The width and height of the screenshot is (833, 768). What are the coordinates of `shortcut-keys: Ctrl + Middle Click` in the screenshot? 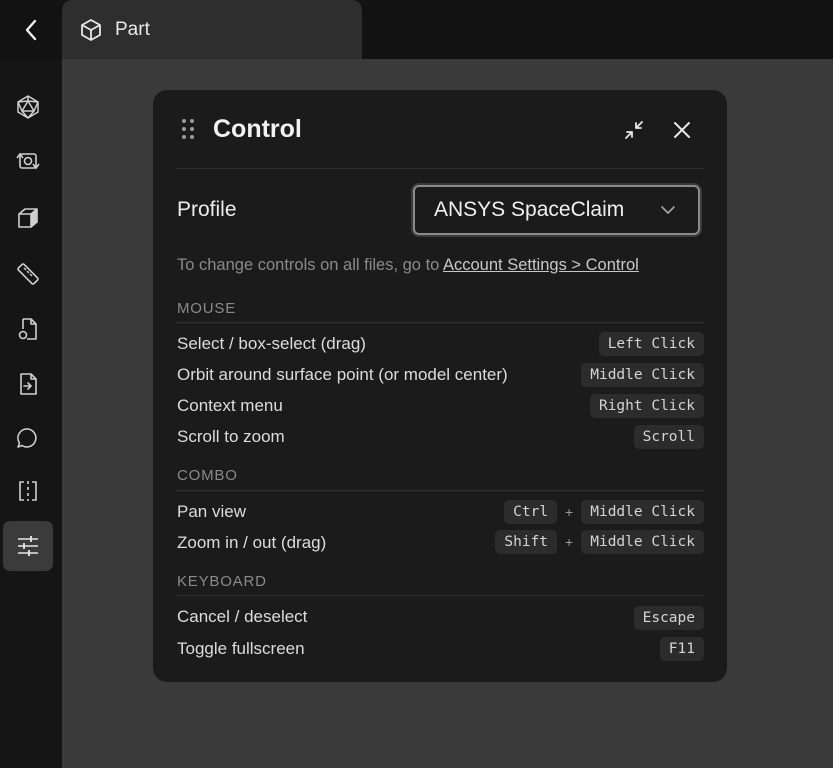 It's located at (604, 512).